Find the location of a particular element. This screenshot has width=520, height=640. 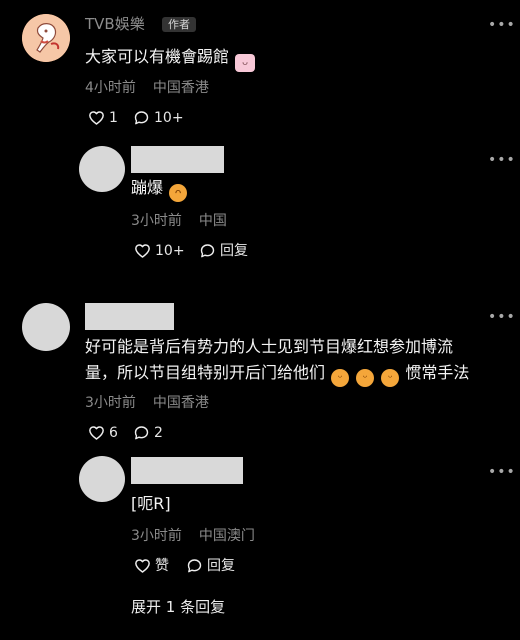

author-badge: 作者 is located at coordinates (179, 24).